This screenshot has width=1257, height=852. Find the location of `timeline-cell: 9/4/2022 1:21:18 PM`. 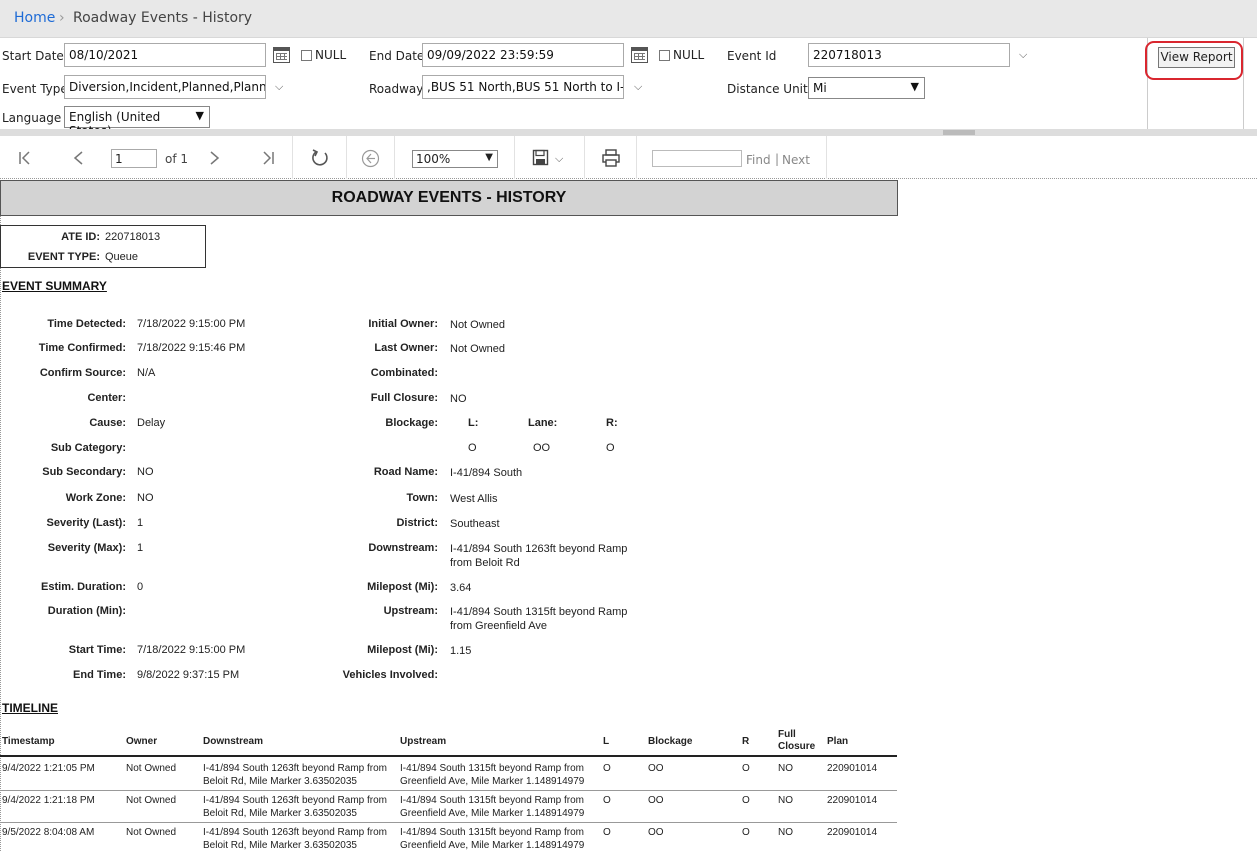

timeline-cell: 9/4/2022 1:21:18 PM is located at coordinates (48, 800).